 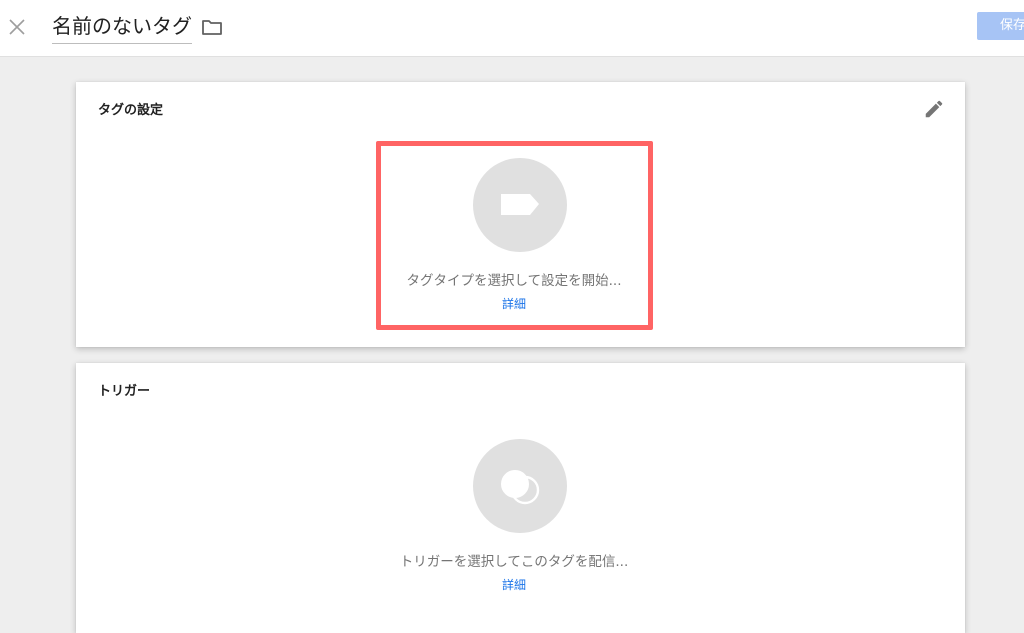 What do you see at coordinates (520, 486) in the screenshot?
I see `trigger-circles-icon` at bounding box center [520, 486].